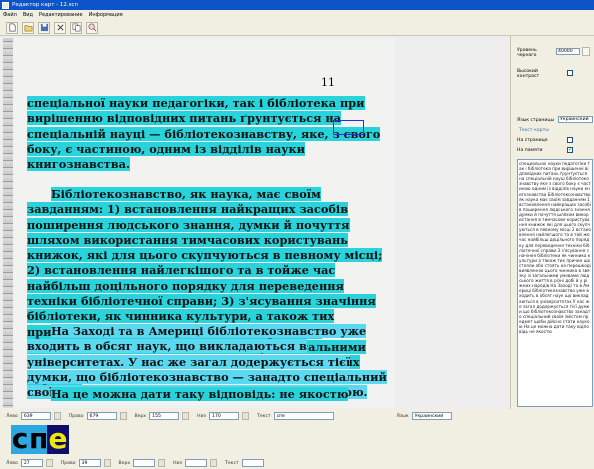 The width and height of the screenshot is (594, 469). I want to click on cut-button, so click(60, 27).